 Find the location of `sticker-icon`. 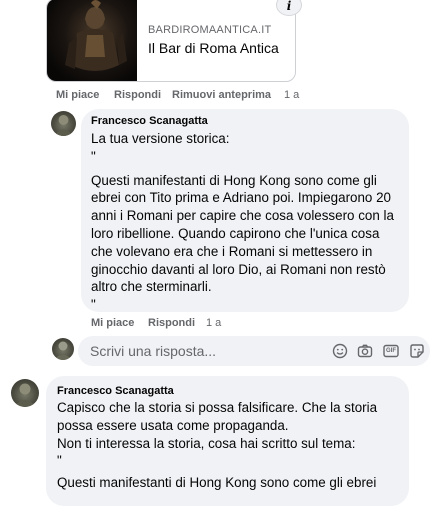

sticker-icon is located at coordinates (417, 351).